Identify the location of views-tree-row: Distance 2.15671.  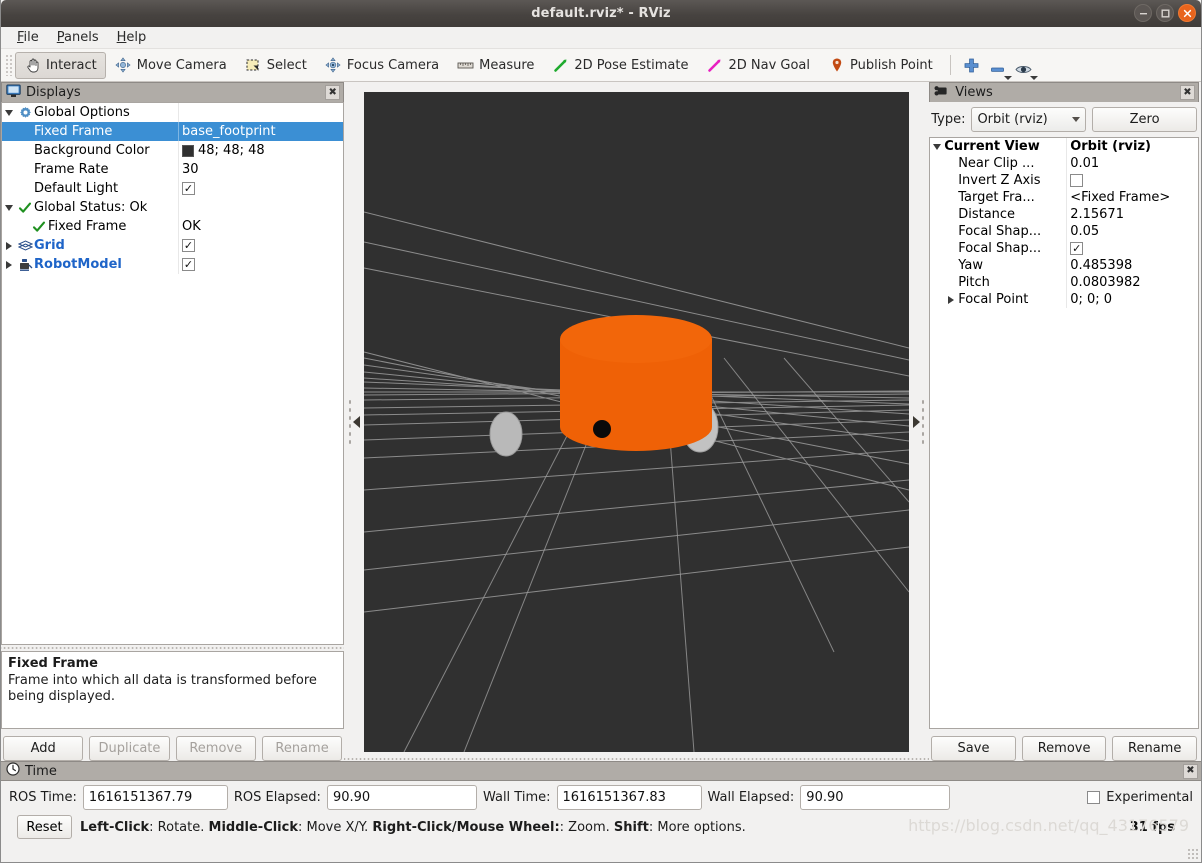
(1064, 214).